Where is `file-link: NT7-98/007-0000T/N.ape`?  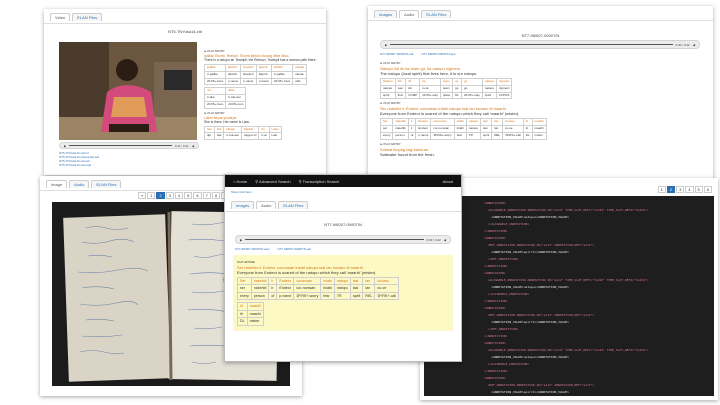
file-link: NT7-98/007-0000T/N.ape is located at coordinates (438, 54).